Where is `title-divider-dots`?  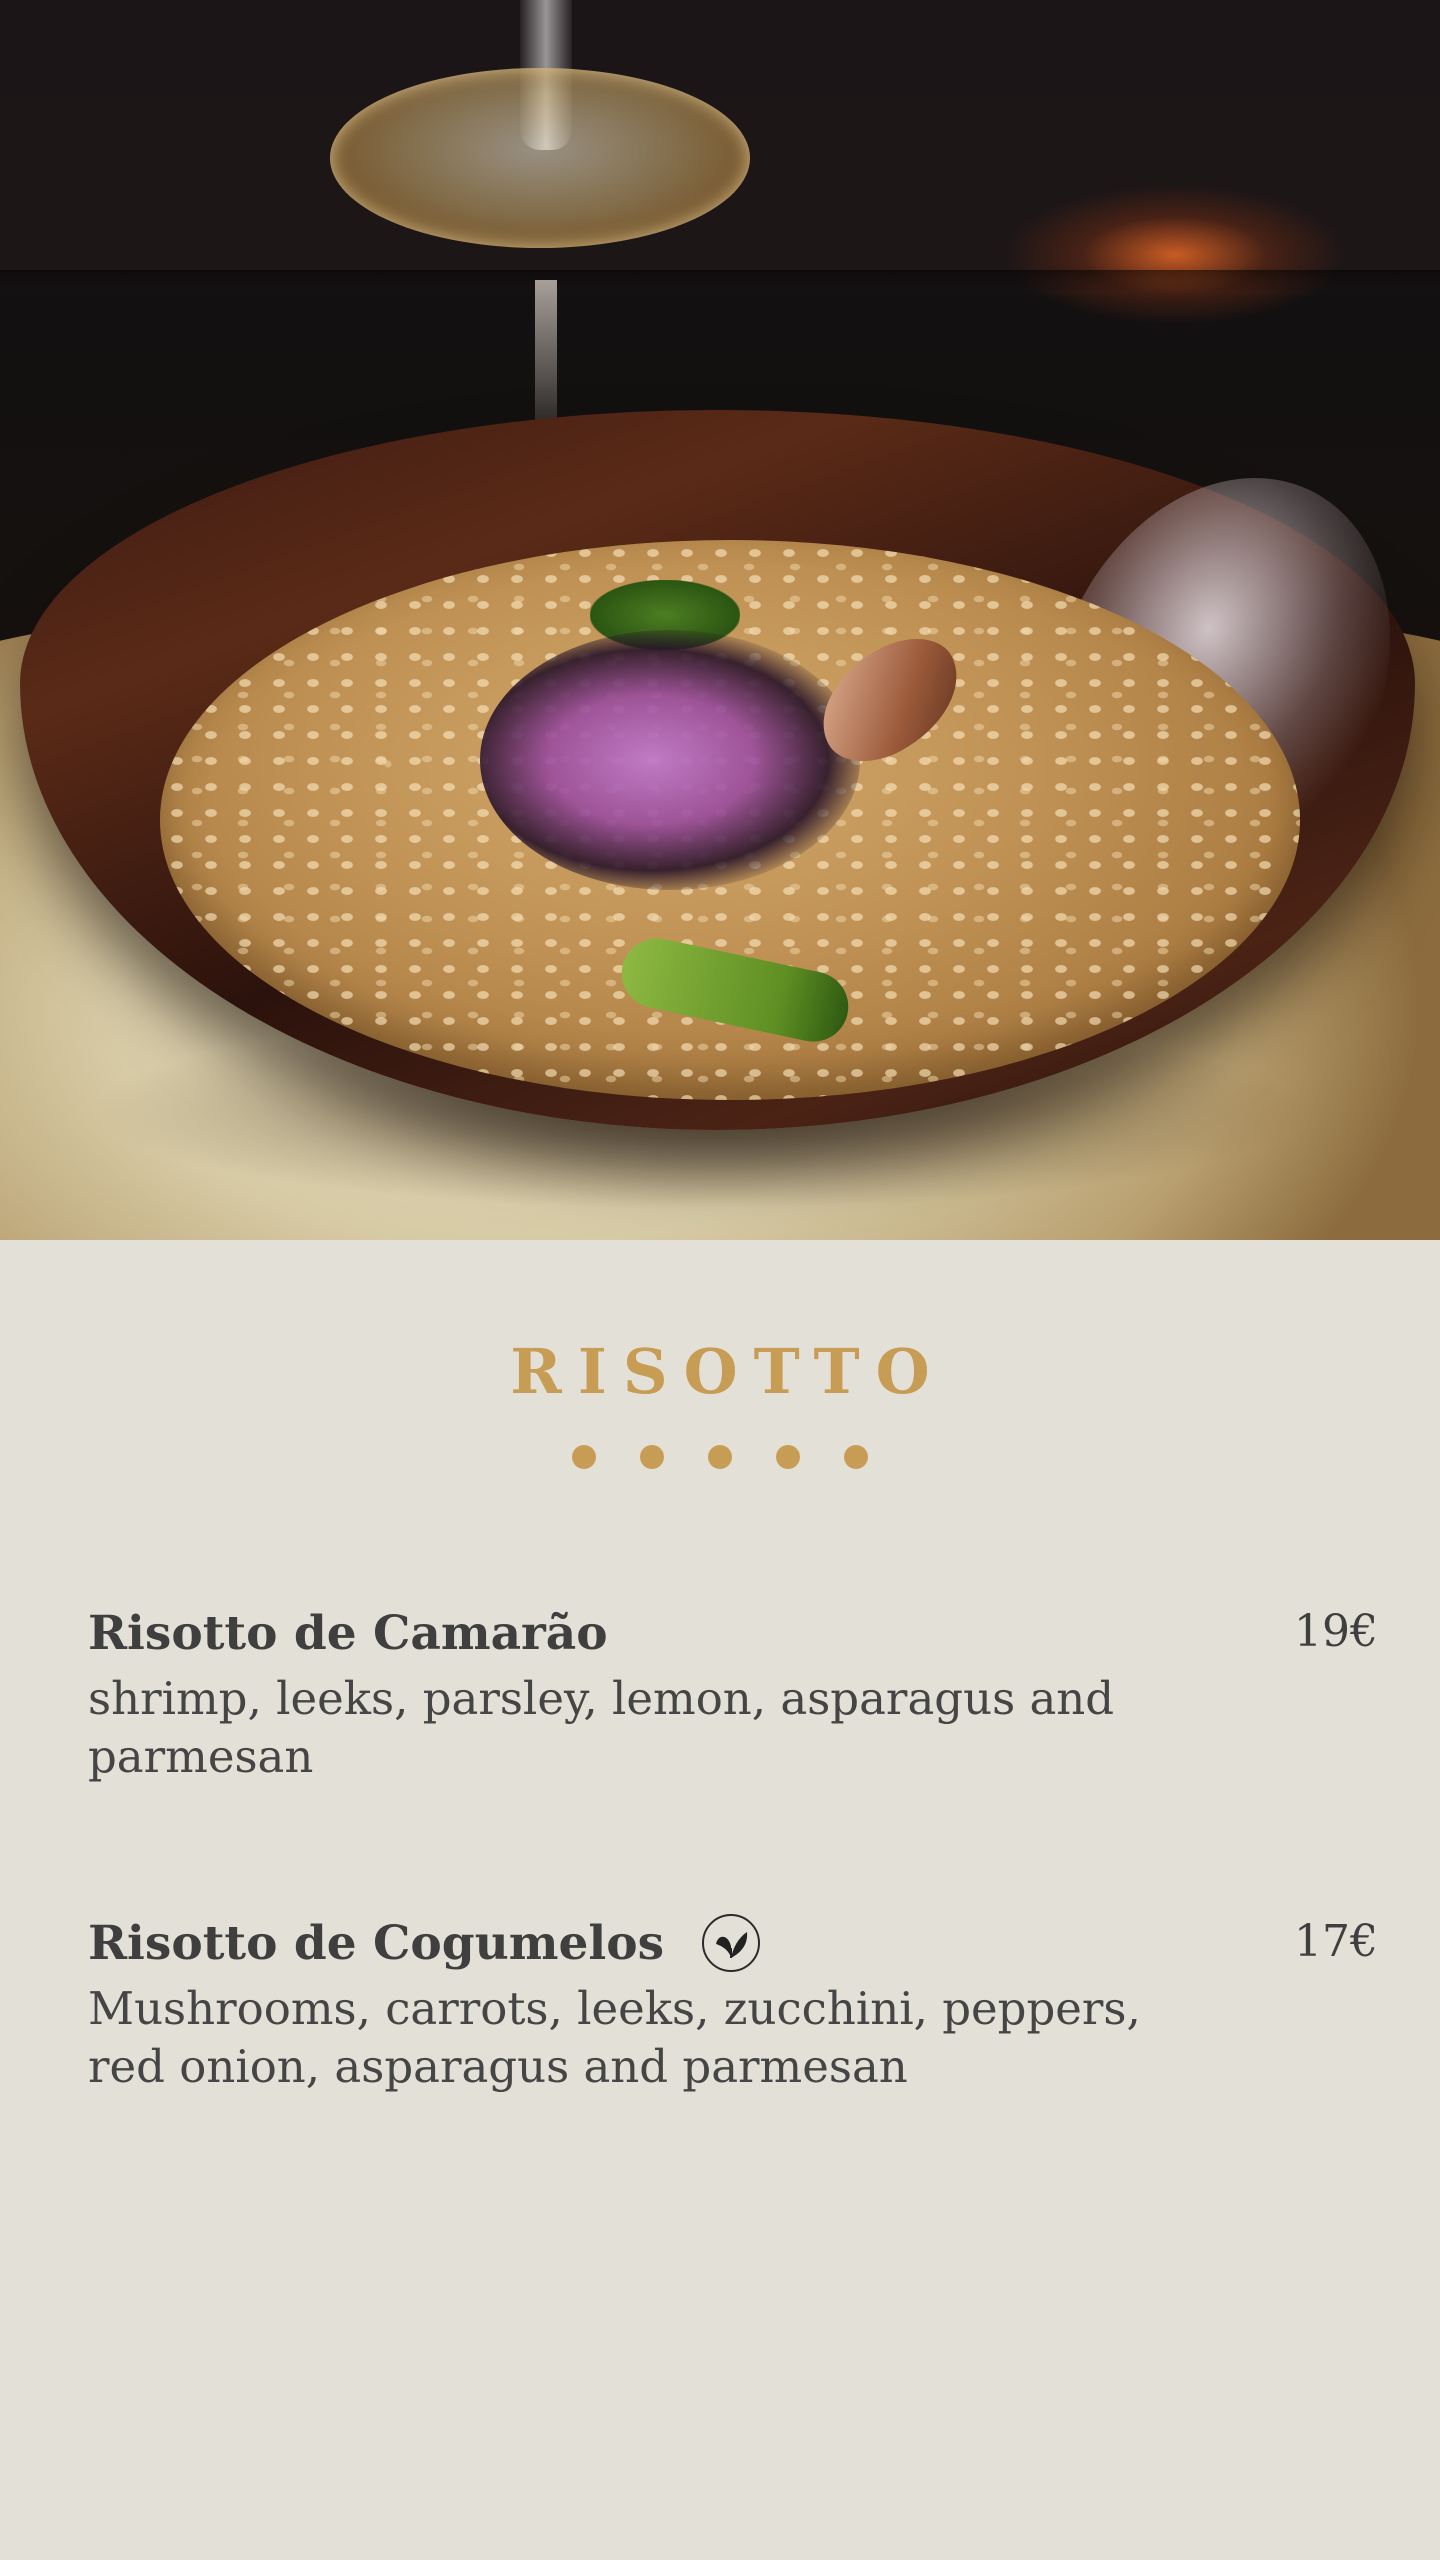 title-divider-dots is located at coordinates (720, 1457).